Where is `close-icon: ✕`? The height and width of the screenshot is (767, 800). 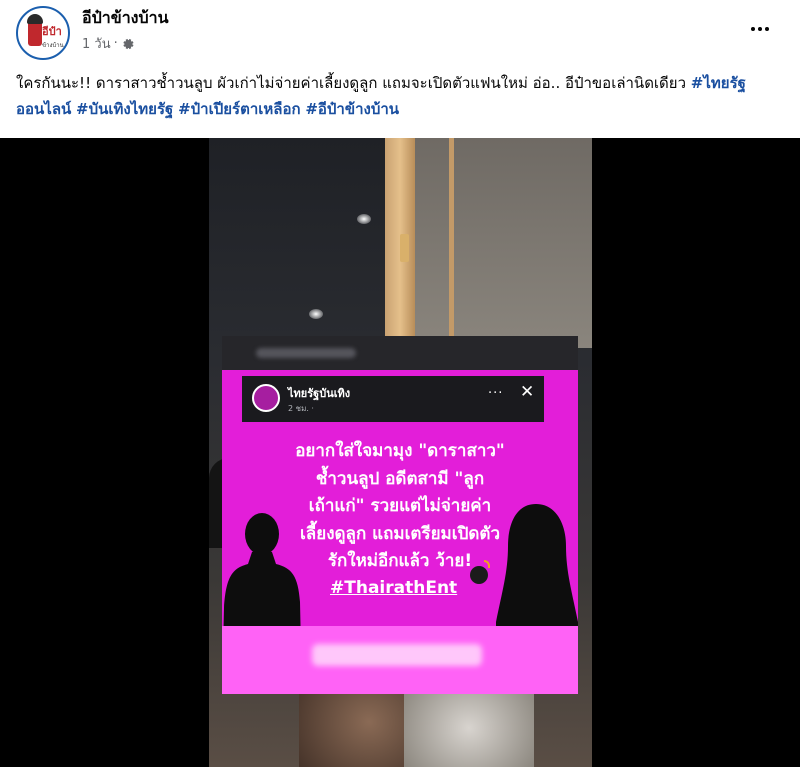
close-icon: ✕ is located at coordinates (527, 392).